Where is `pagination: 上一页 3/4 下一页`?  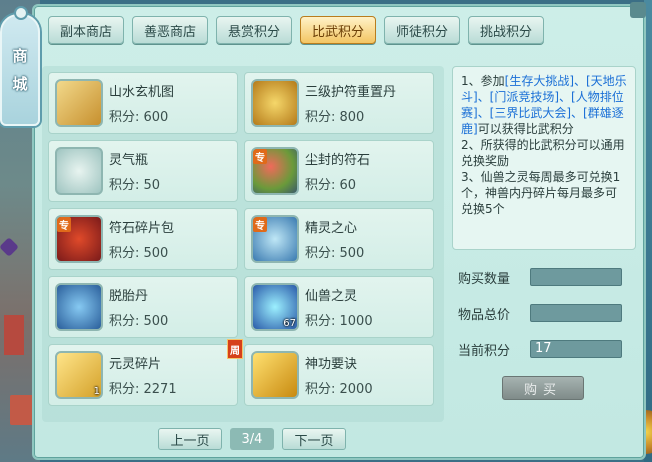 pagination: 上一页 3/4 下一页 is located at coordinates (252, 439).